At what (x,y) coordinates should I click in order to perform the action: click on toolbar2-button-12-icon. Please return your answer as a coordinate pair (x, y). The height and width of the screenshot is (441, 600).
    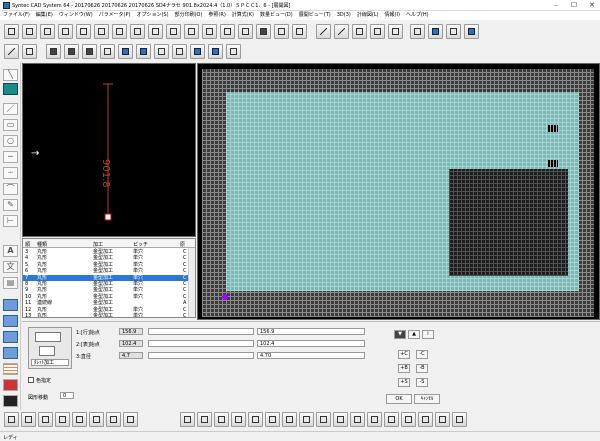
    Looking at the image, I should click on (215, 51).